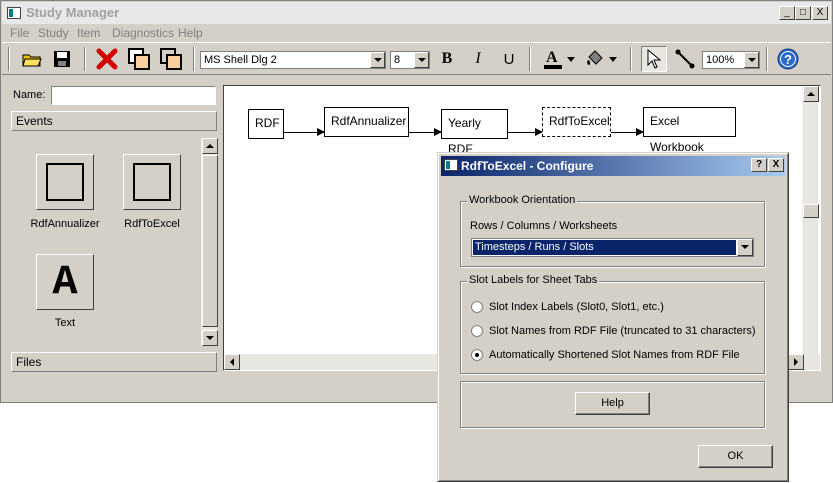 The height and width of the screenshot is (483, 833). What do you see at coordinates (114, 121) in the screenshot?
I see `events-section-header: Events` at bounding box center [114, 121].